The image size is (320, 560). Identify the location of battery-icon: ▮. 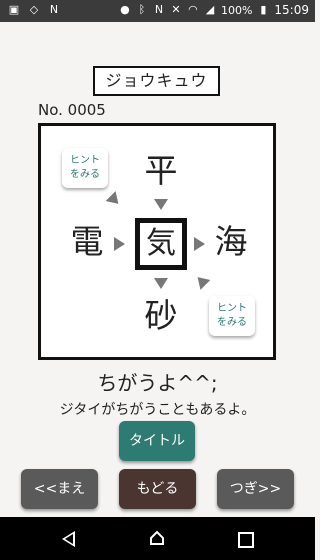
(263, 9).